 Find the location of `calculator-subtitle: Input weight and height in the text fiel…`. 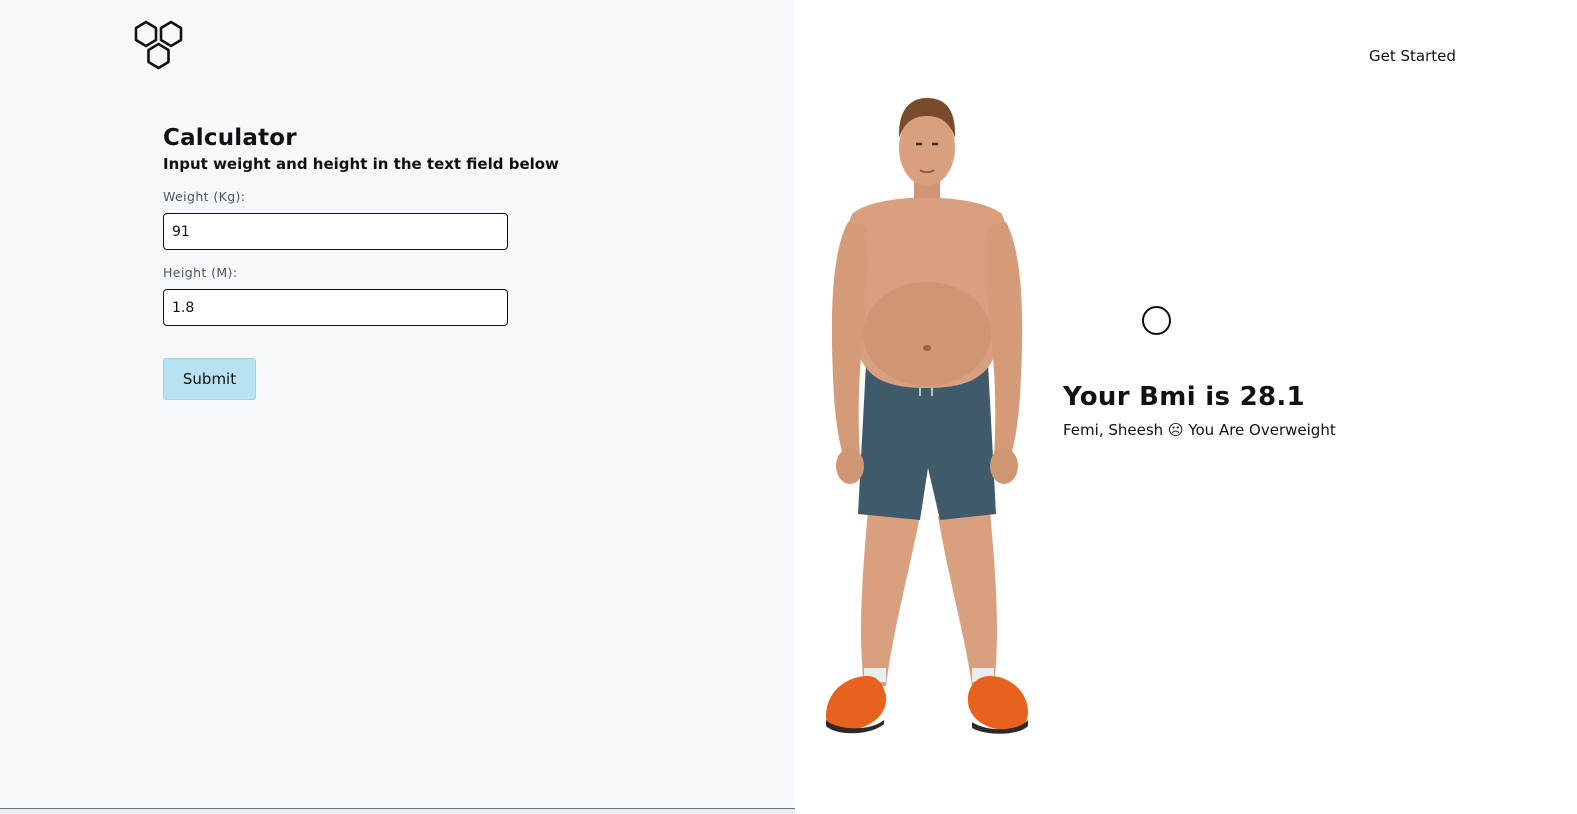

calculator-subtitle: Input weight and height in the text fiel… is located at coordinates (361, 164).